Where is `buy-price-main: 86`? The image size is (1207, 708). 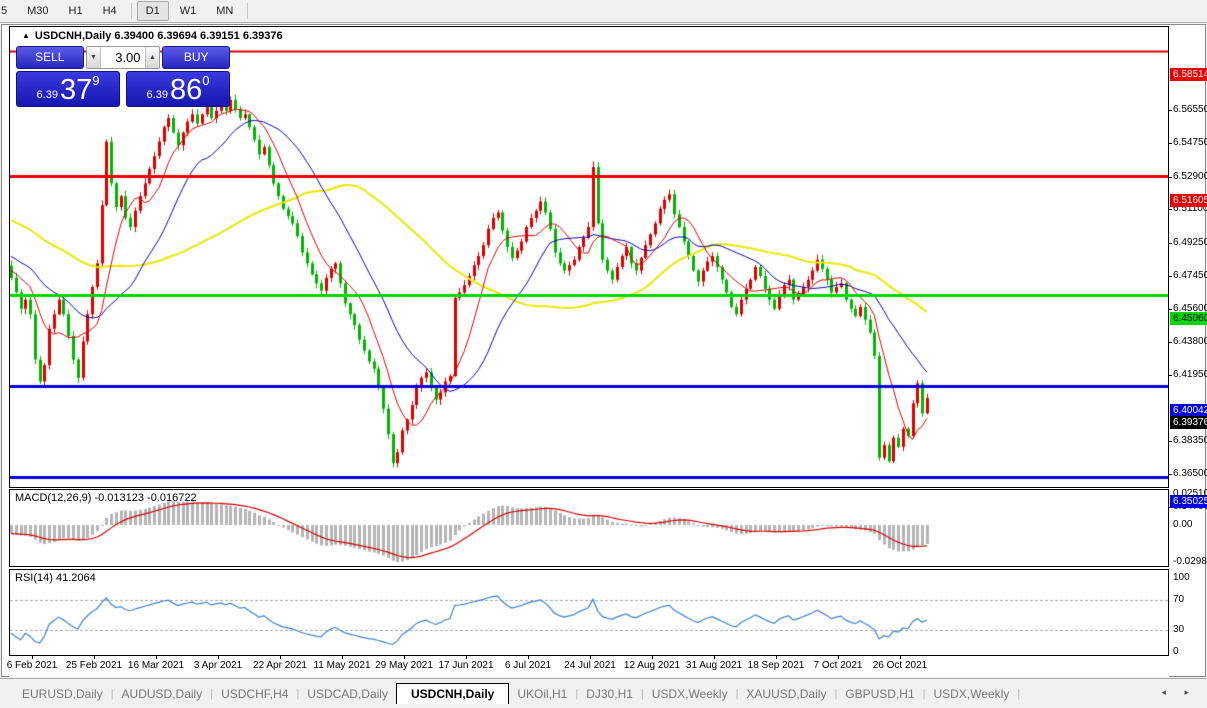
buy-price-main: 86 is located at coordinates (186, 90).